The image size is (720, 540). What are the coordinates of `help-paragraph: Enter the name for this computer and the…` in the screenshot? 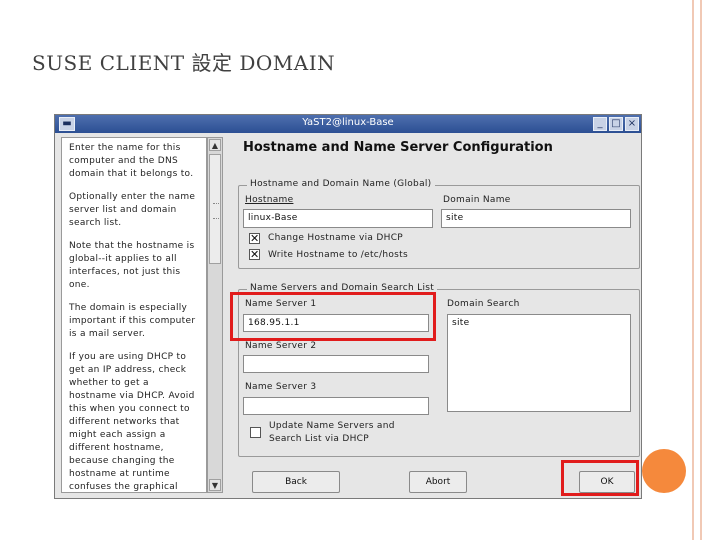 It's located at (131, 161).